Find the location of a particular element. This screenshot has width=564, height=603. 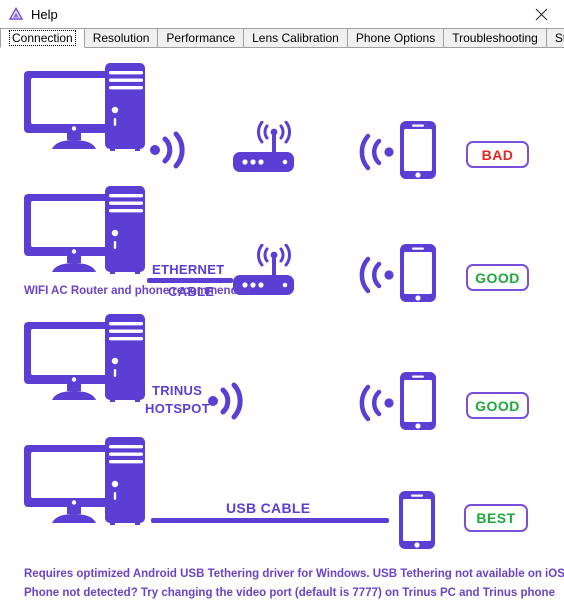

tab-performance: Performance is located at coordinates (201, 37).